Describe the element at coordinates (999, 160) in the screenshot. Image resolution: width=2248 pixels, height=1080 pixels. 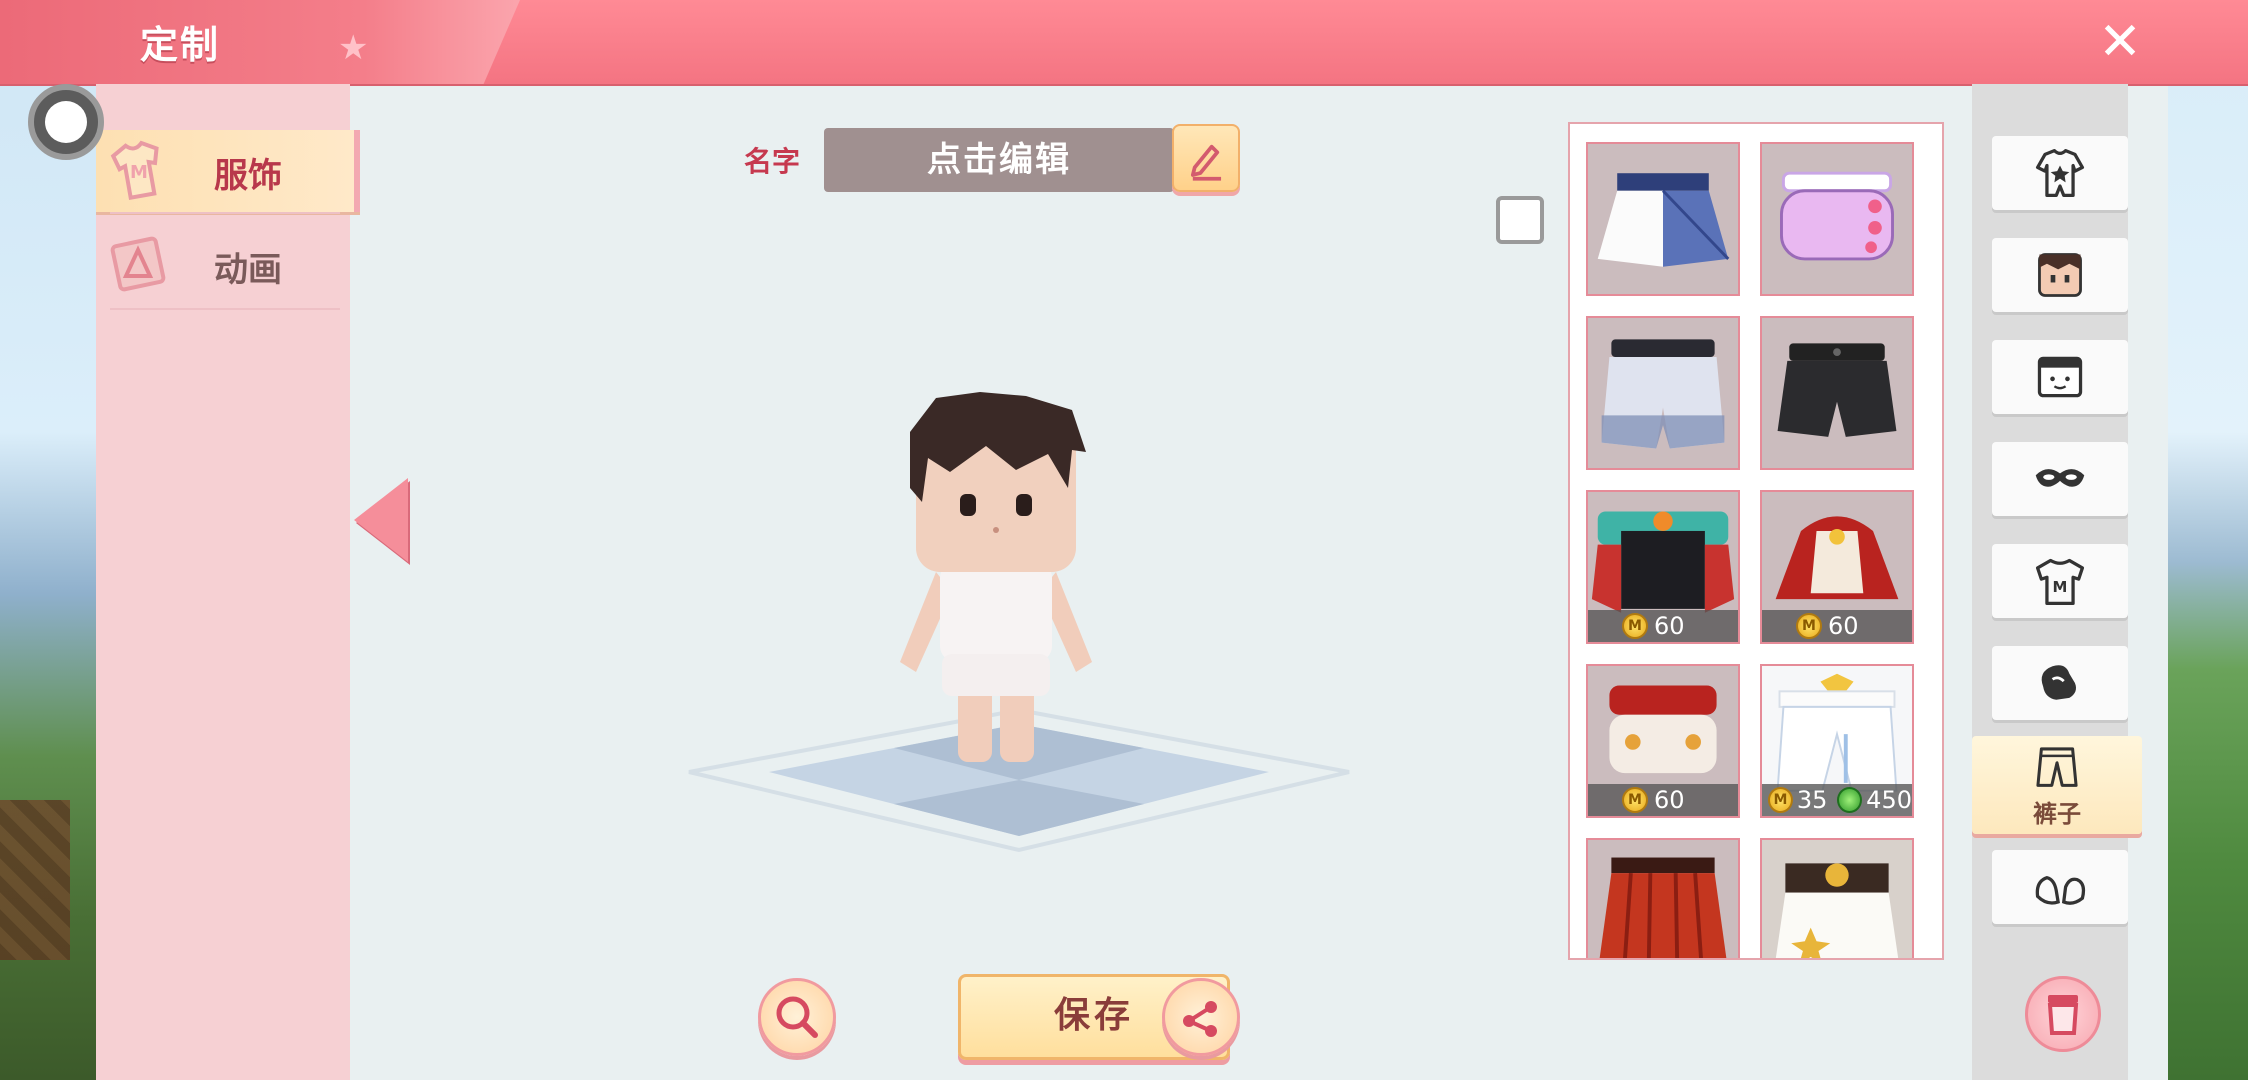
I see `name-input: 点击编辑` at that location.